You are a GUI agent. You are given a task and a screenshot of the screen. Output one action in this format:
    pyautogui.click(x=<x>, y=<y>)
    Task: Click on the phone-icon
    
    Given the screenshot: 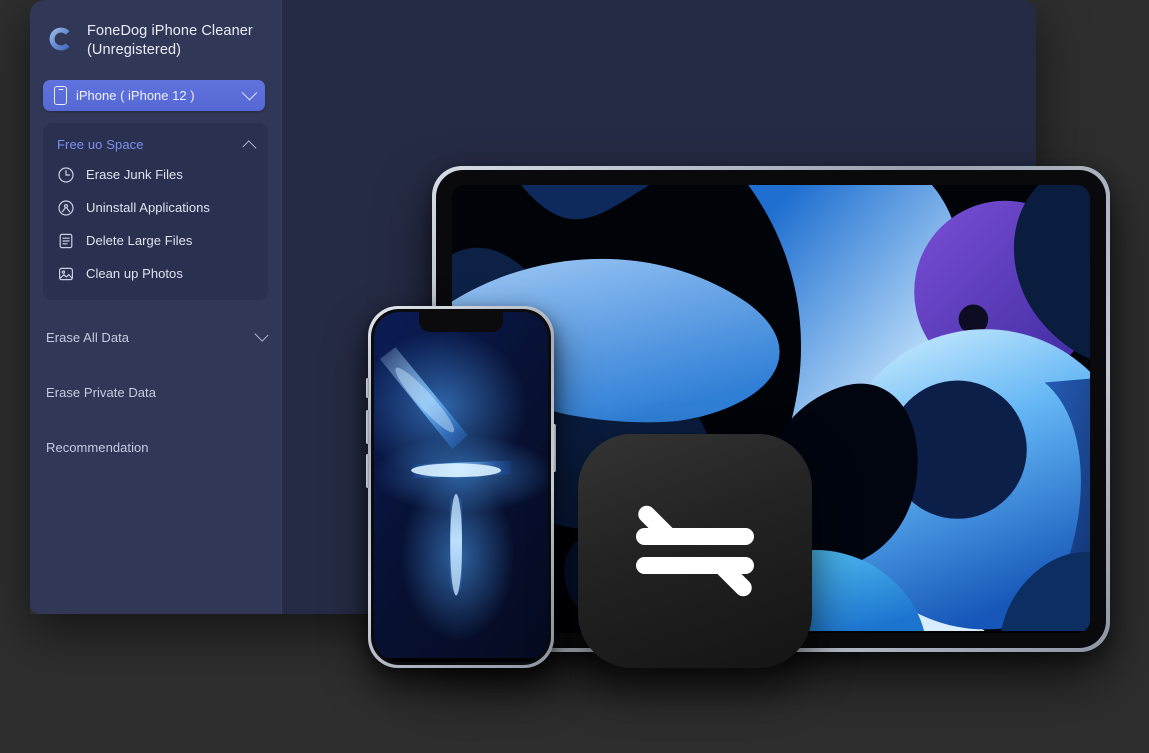 What is the action you would take?
    pyautogui.click(x=60, y=95)
    